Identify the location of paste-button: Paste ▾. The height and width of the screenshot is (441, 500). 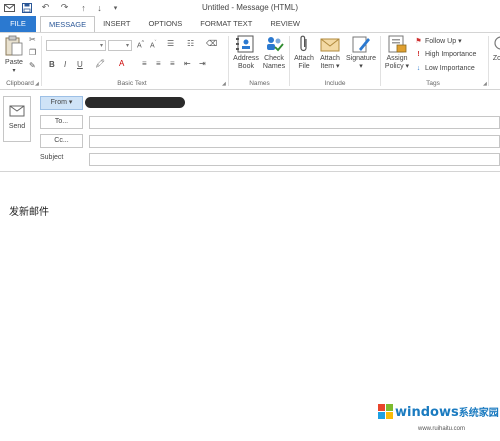
(14, 55).